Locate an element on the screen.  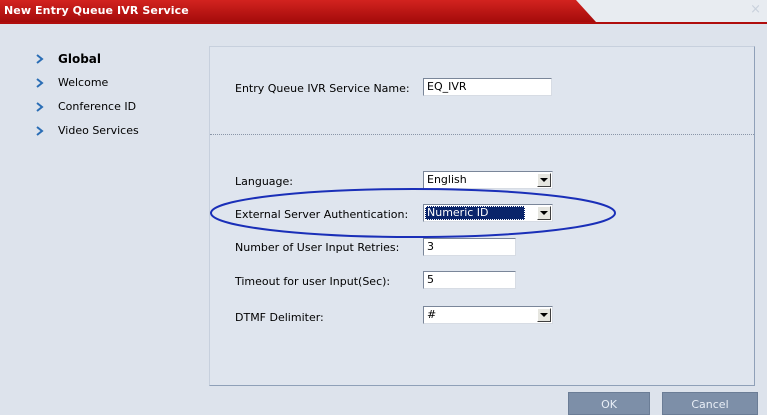
service-name-label: Entry Queue IVR Service Name: is located at coordinates (322, 88).